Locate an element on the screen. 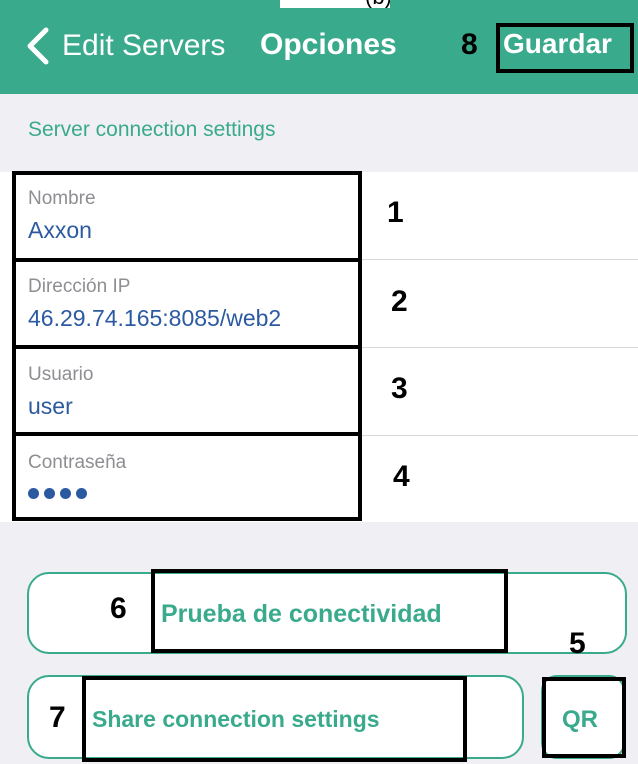 Image resolution: width=638 pixels, height=764 pixels. callout-number-6: 6 is located at coordinates (118, 608).